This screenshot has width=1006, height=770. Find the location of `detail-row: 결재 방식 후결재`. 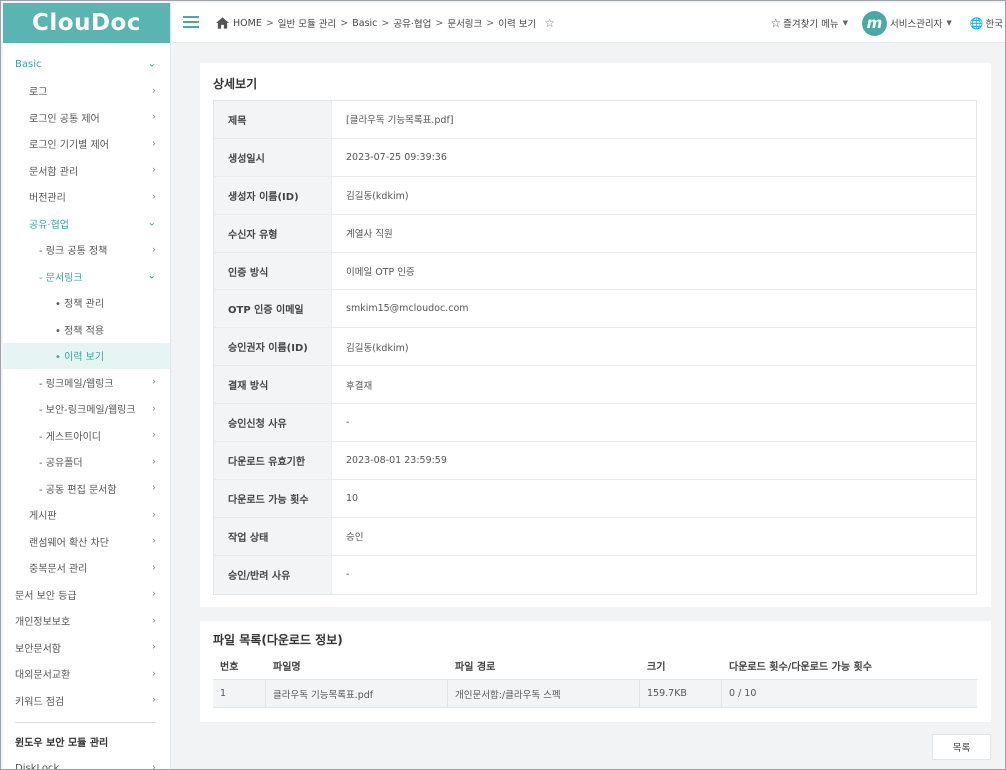

detail-row: 결재 방식 후결재 is located at coordinates (595, 385).